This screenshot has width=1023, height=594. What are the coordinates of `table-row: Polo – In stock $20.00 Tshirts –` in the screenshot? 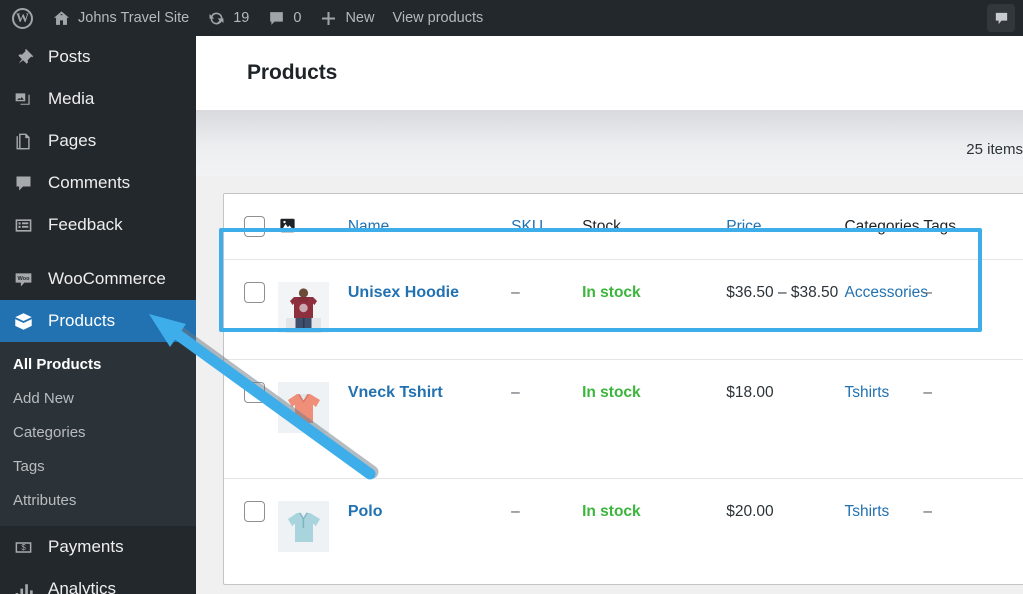 It's located at (623, 531).